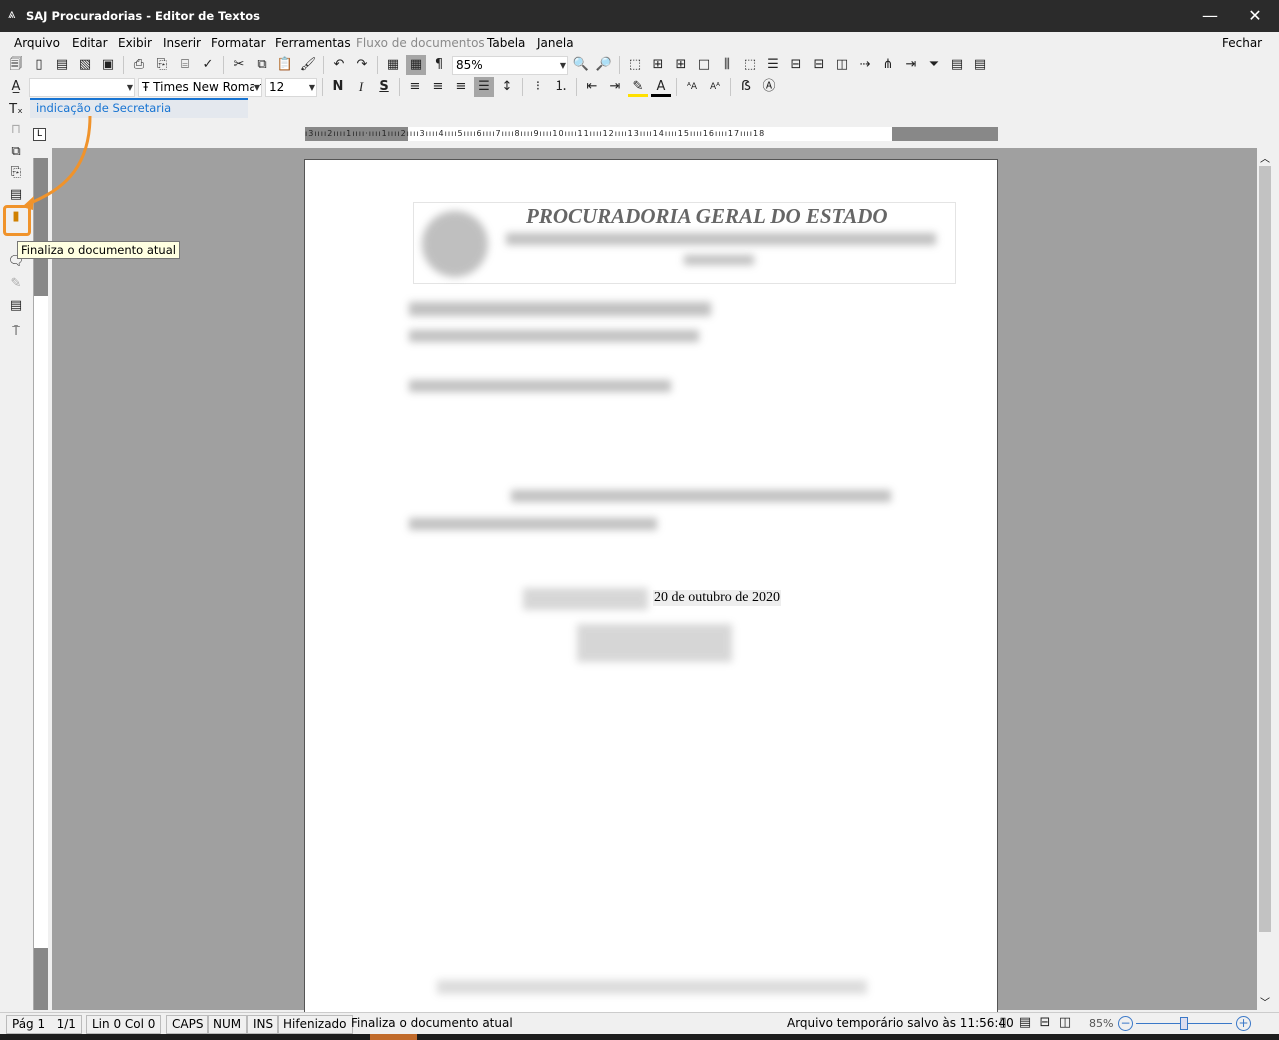  Describe the element at coordinates (604, 65) in the screenshot. I see `zoom-in-icon: 🔎` at that location.